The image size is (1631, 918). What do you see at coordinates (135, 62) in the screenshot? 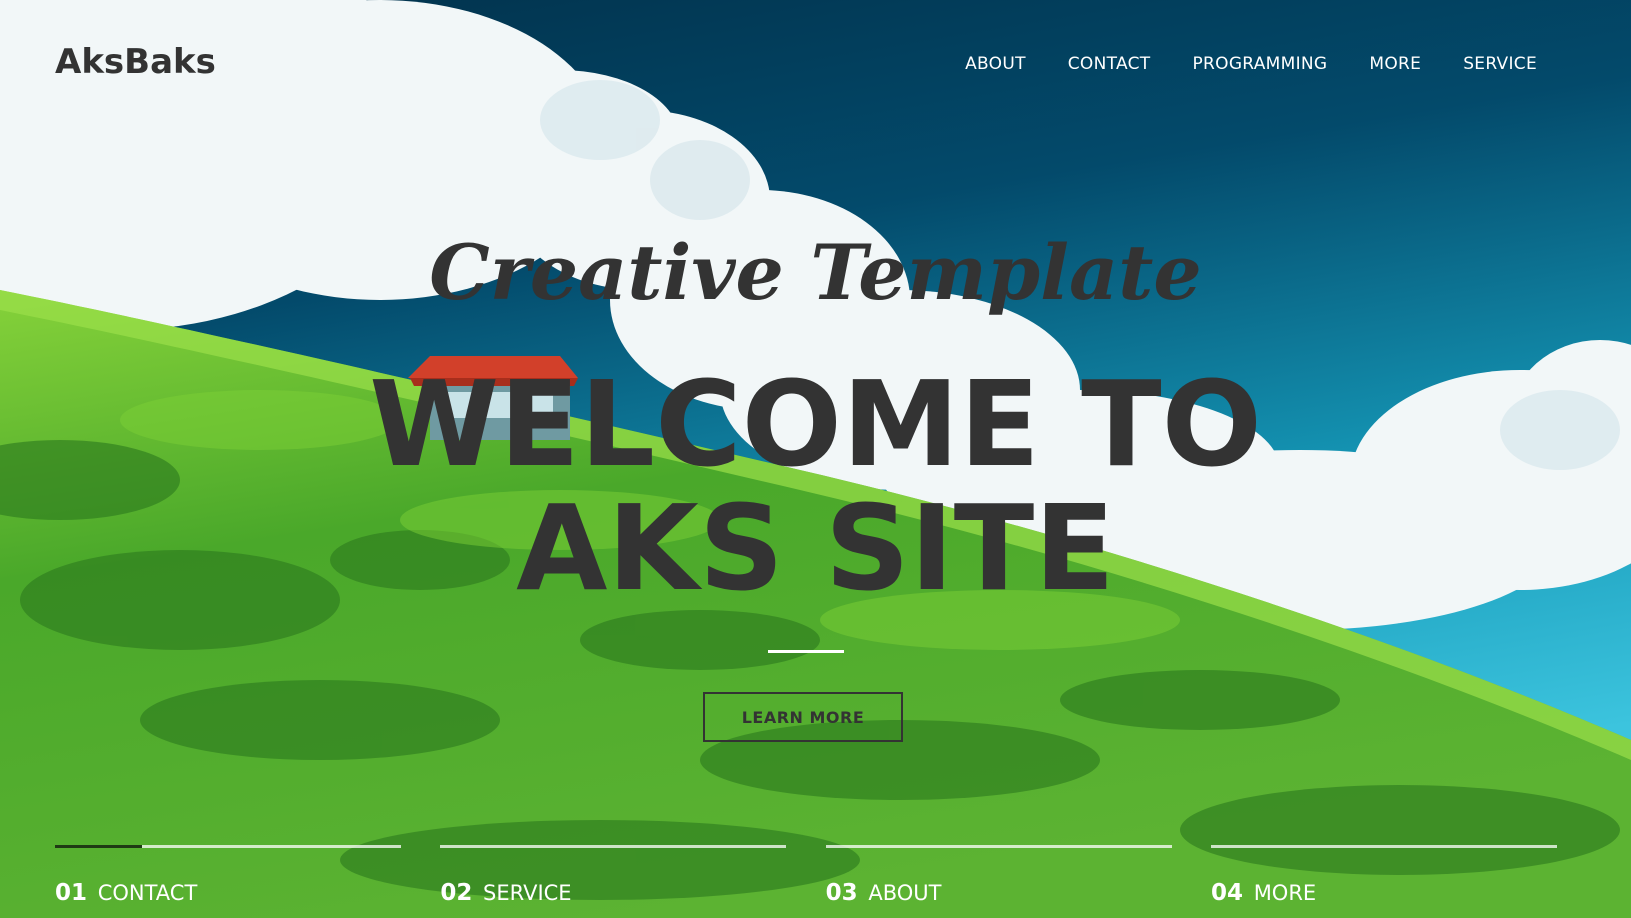
I see `brand-logo: AksBaks` at bounding box center [135, 62].